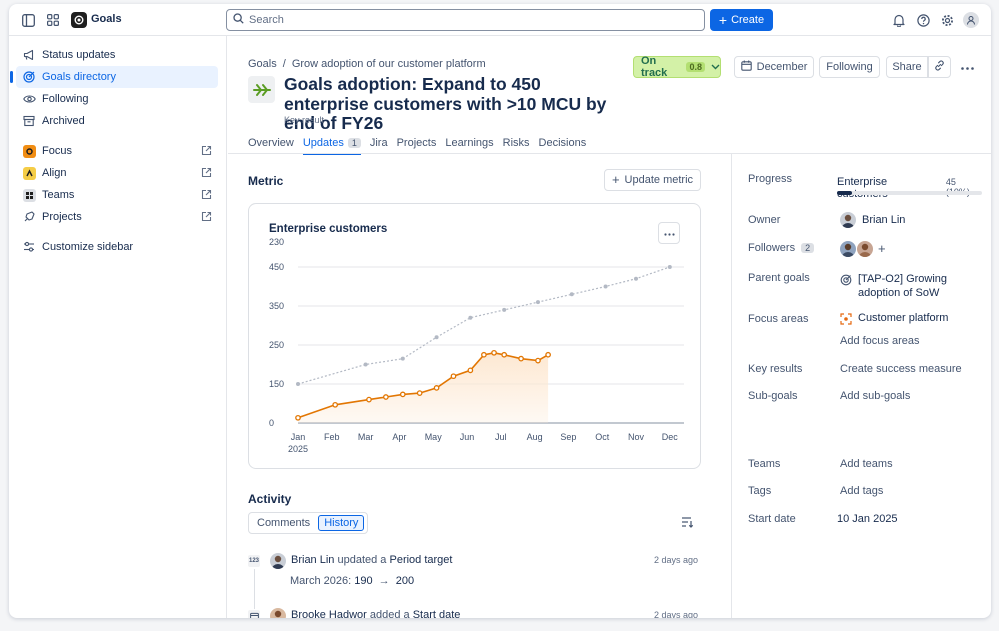 Image resolution: width=999 pixels, height=631 pixels. What do you see at coordinates (901, 369) in the screenshot?
I see `create-success-measure-link: Create success measure` at bounding box center [901, 369].